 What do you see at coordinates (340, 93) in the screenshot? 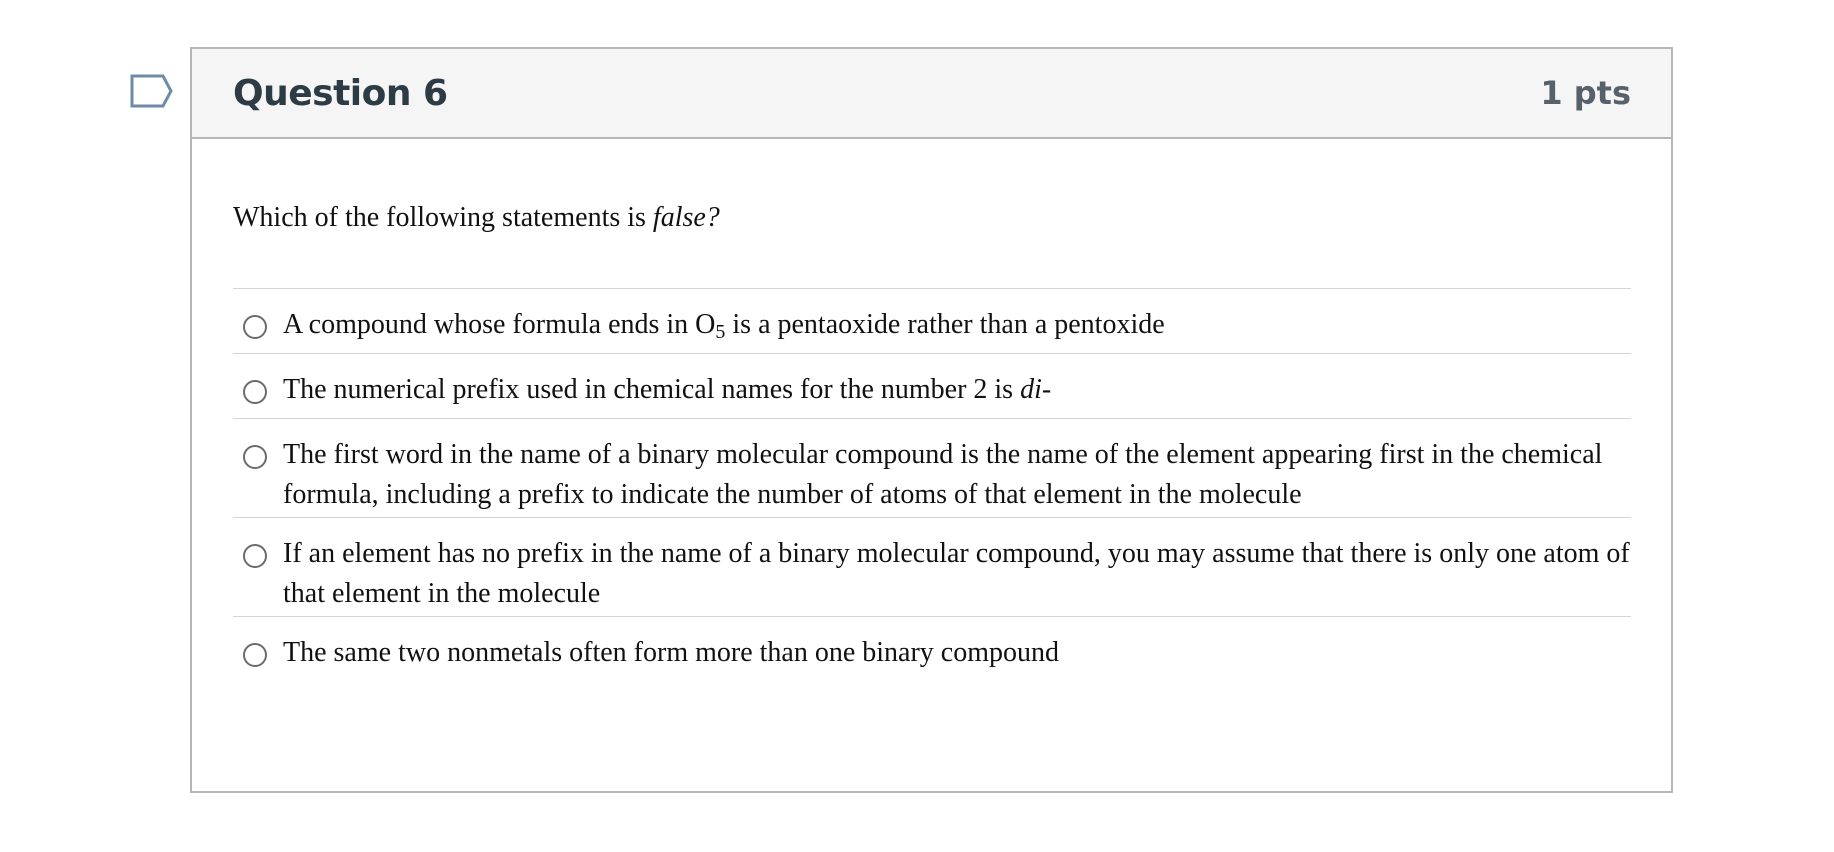
I see `question-title: Question 6` at bounding box center [340, 93].